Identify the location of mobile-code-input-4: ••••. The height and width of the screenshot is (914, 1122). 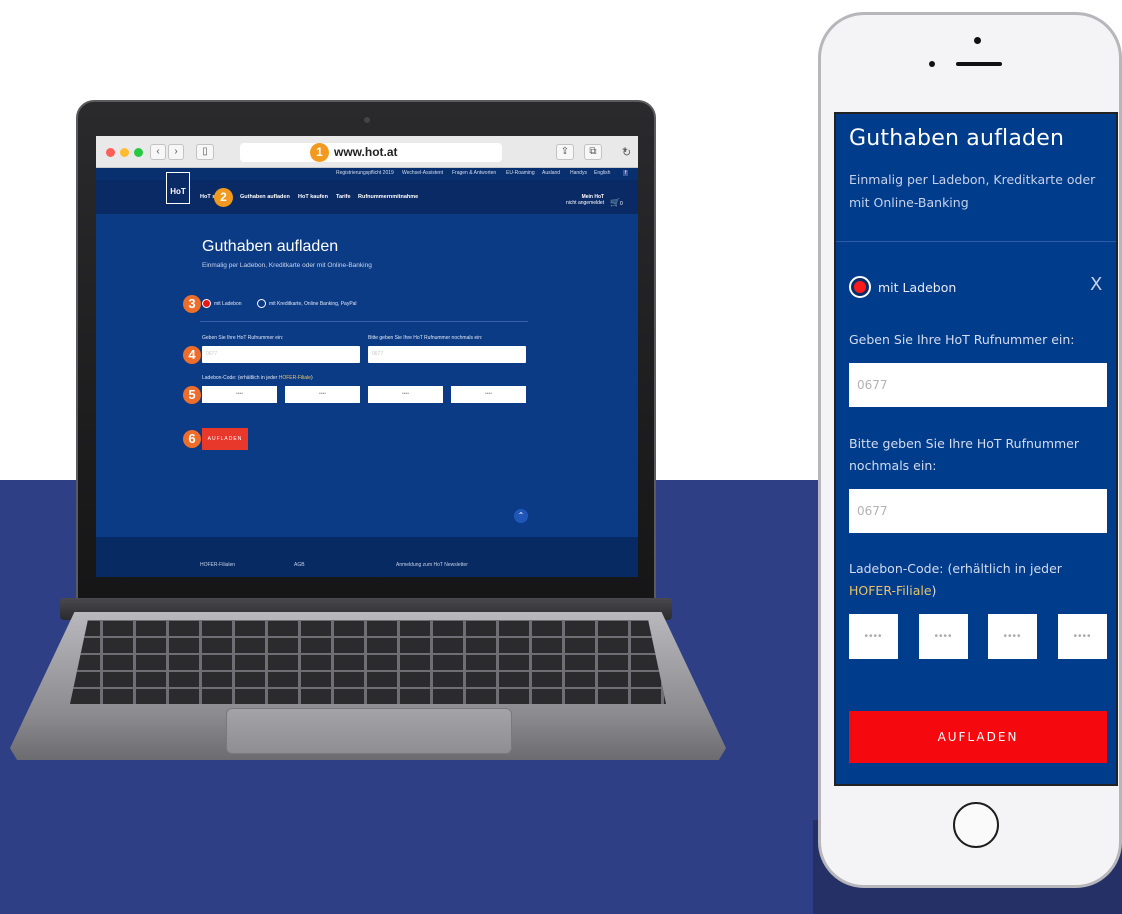
(1082, 636).